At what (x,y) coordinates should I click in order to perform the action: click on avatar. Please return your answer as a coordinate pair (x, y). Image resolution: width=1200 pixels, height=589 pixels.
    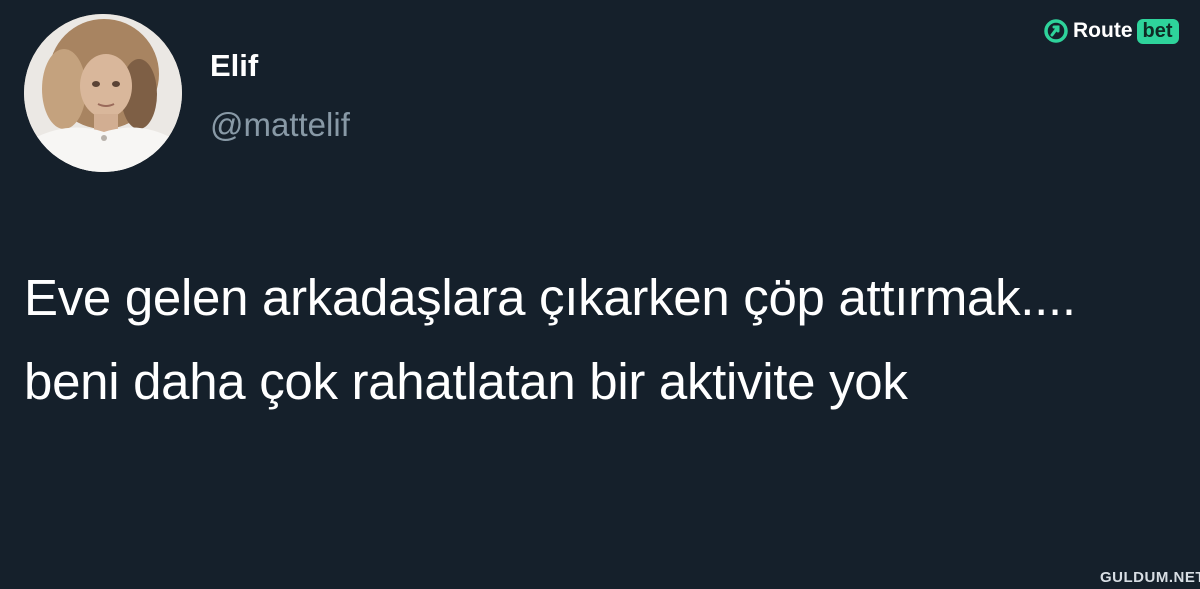
    Looking at the image, I should click on (103, 93).